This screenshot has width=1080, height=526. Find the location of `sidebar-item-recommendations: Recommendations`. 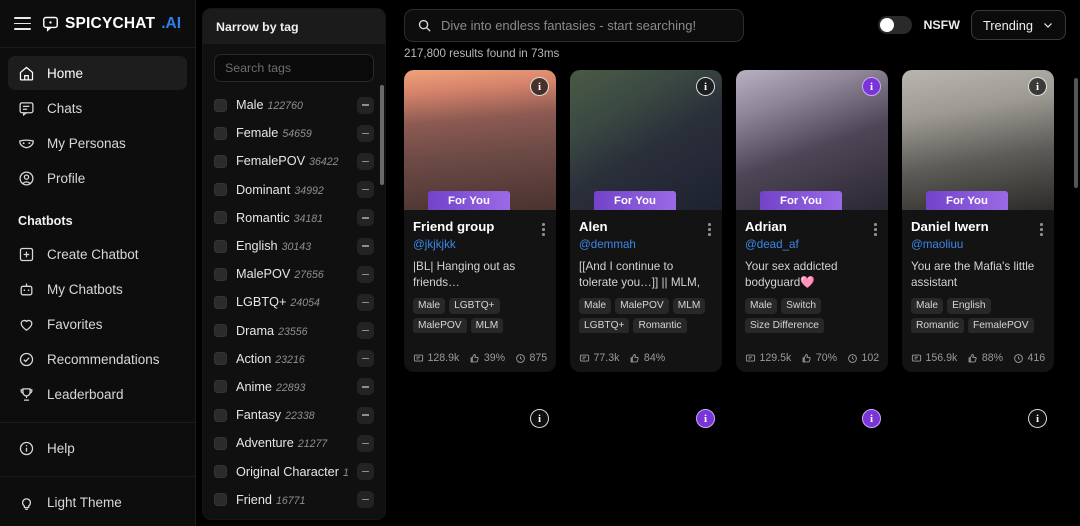

sidebar-item-recommendations: Recommendations is located at coordinates (97, 359).